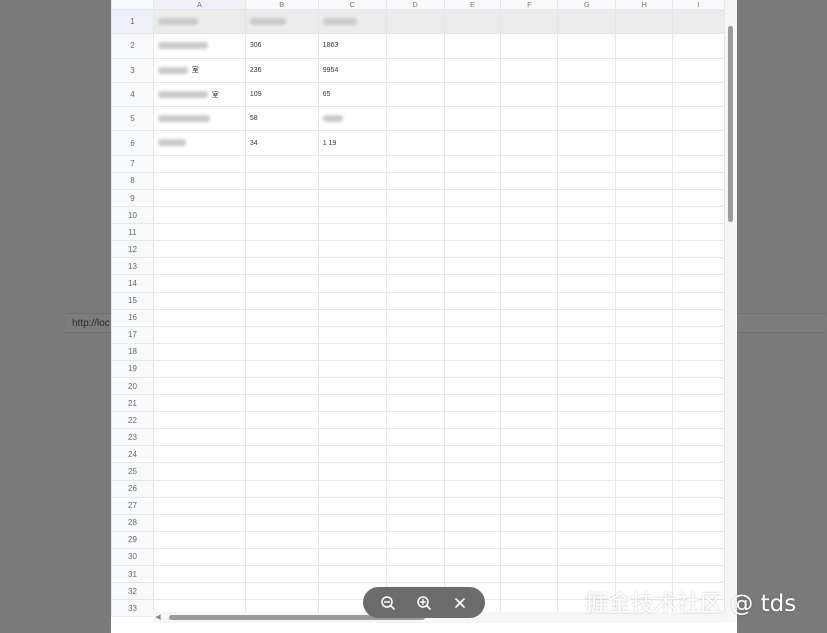 Image resolution: width=827 pixels, height=633 pixels. What do you see at coordinates (281, 334) in the screenshot?
I see `cell-b17` at bounding box center [281, 334].